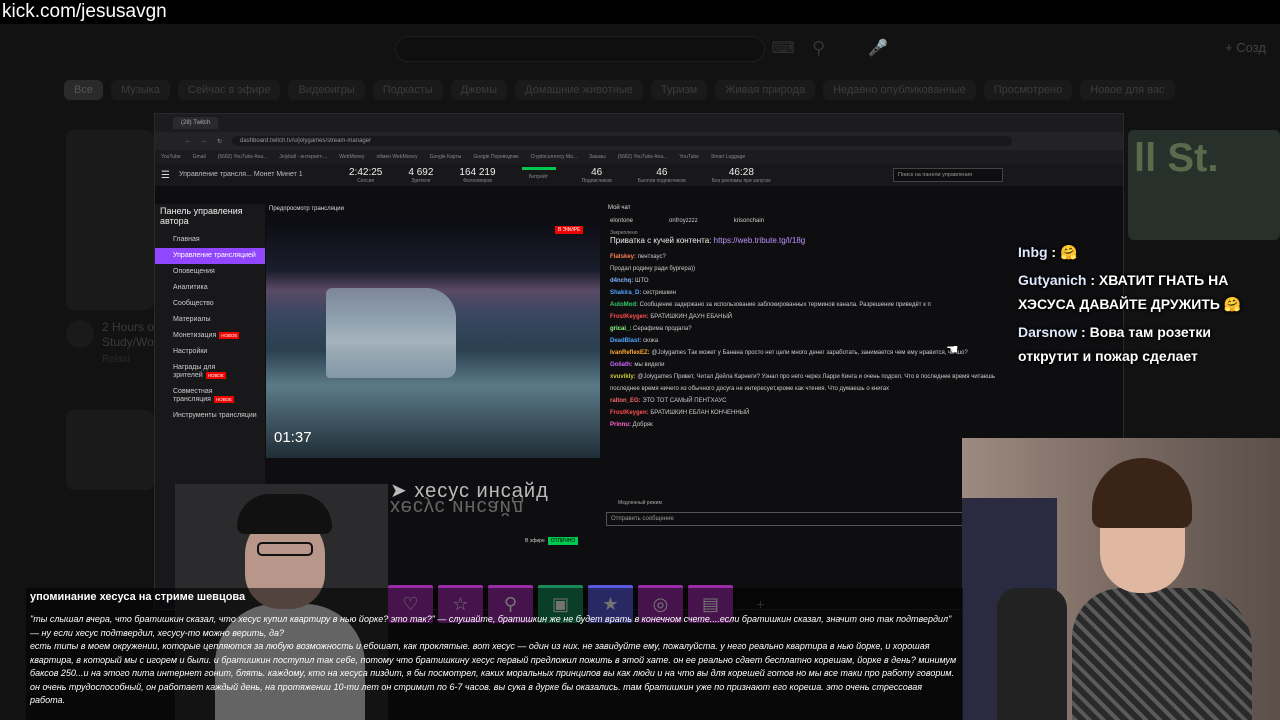 The image size is (1280, 720). Describe the element at coordinates (621, 281) in the screenshot. I see `chat-username: d4nchq:` at that location.